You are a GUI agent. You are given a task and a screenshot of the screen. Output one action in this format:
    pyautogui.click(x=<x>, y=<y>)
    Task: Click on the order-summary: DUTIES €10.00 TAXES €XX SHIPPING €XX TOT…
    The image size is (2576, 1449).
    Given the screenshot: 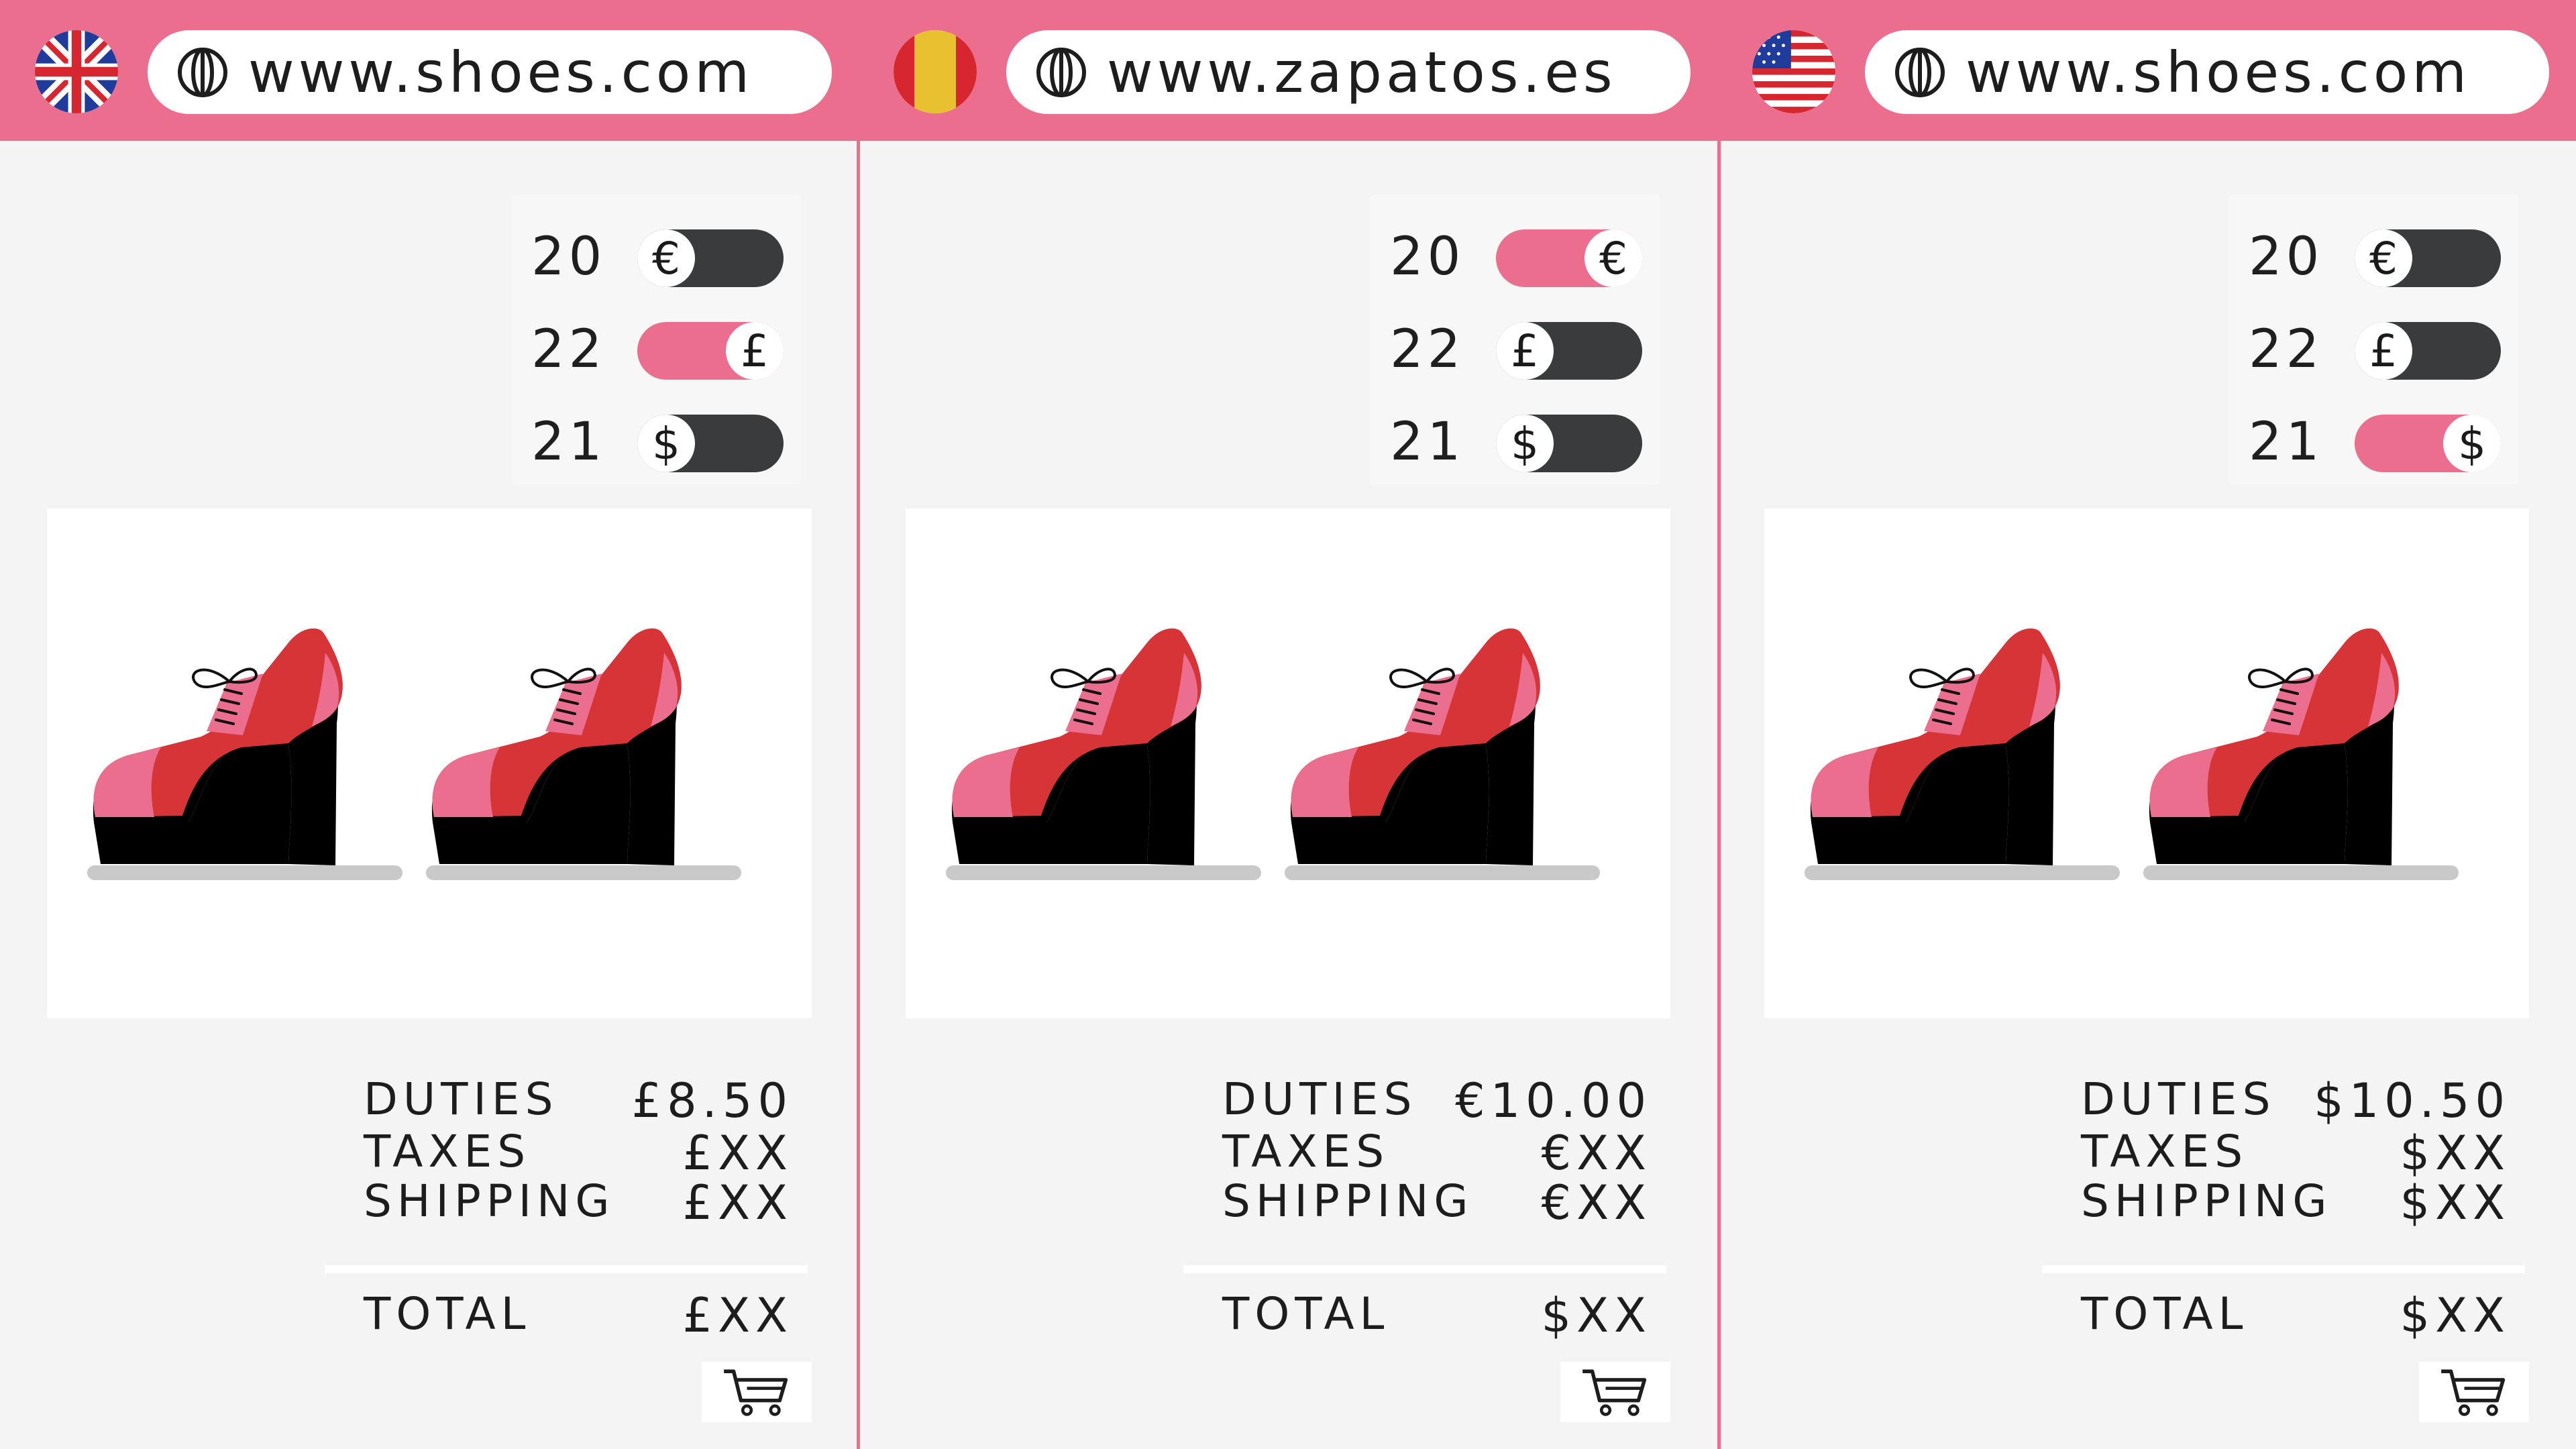 What is the action you would take?
    pyautogui.click(x=1422, y=1247)
    